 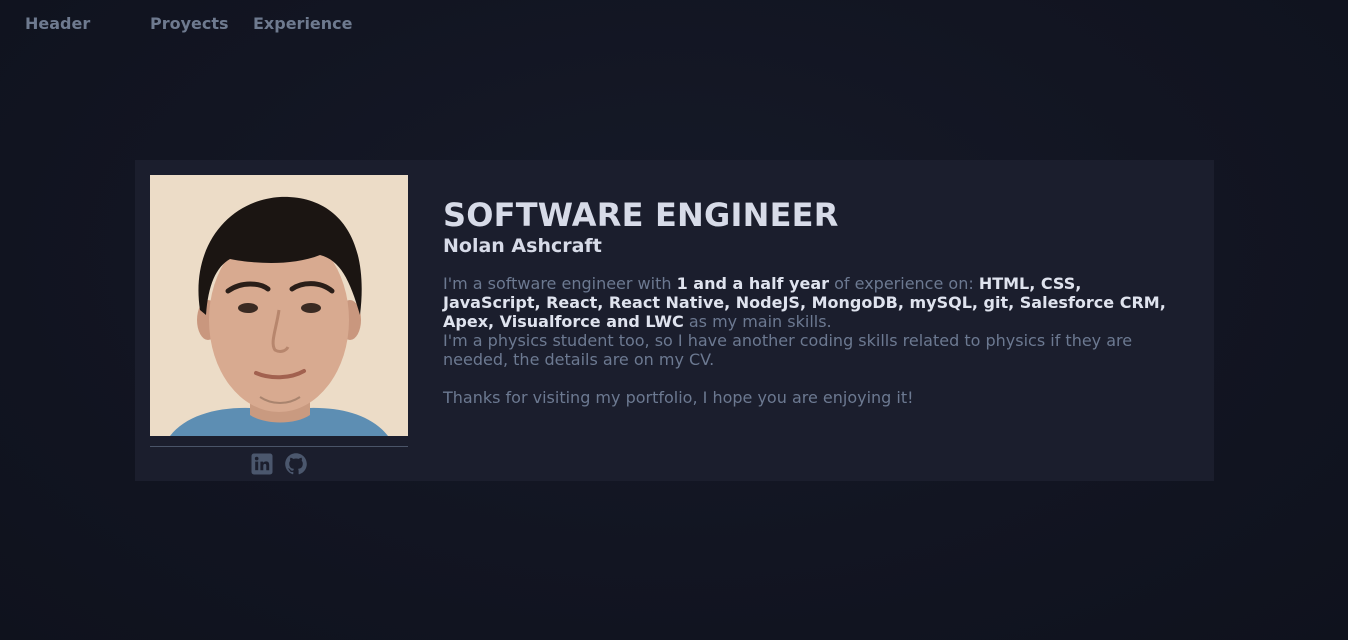 I want to click on bio-intro: I'm a software engineer with, so click(x=560, y=283).